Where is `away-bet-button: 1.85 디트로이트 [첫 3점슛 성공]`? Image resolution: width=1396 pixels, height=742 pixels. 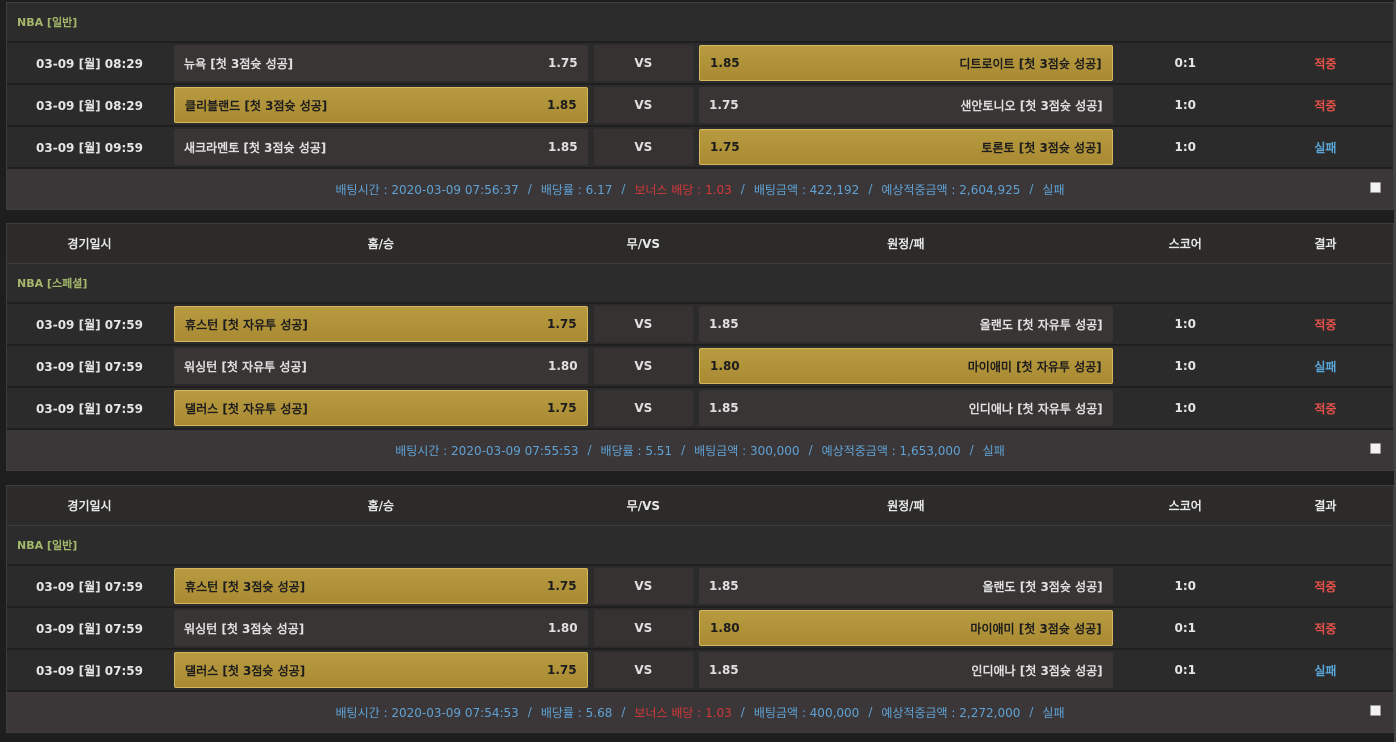 away-bet-button: 1.85 디트로이트 [첫 3점슛 성공] is located at coordinates (906, 63).